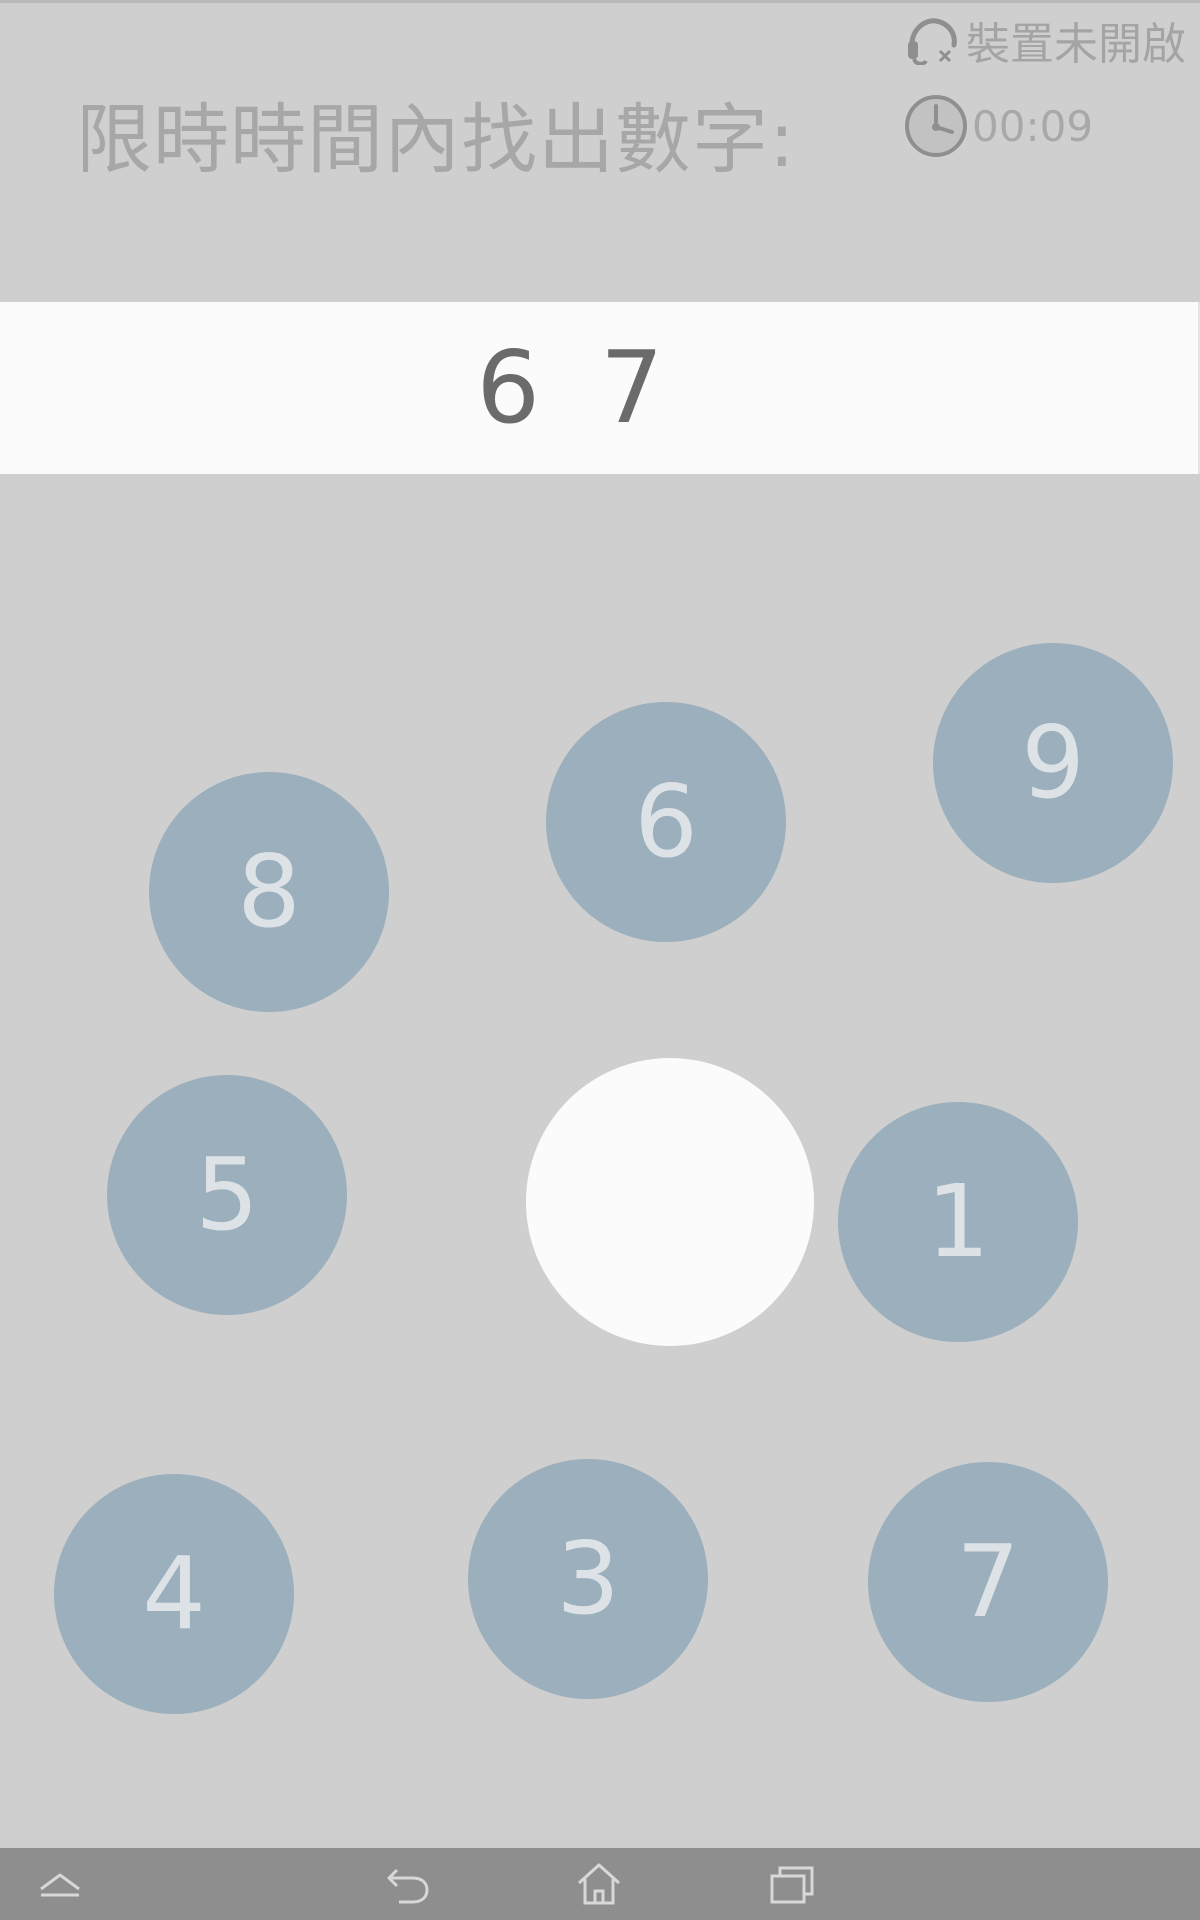 This screenshot has width=1200, height=1920. I want to click on number-bubble-8: 8, so click(269, 892).